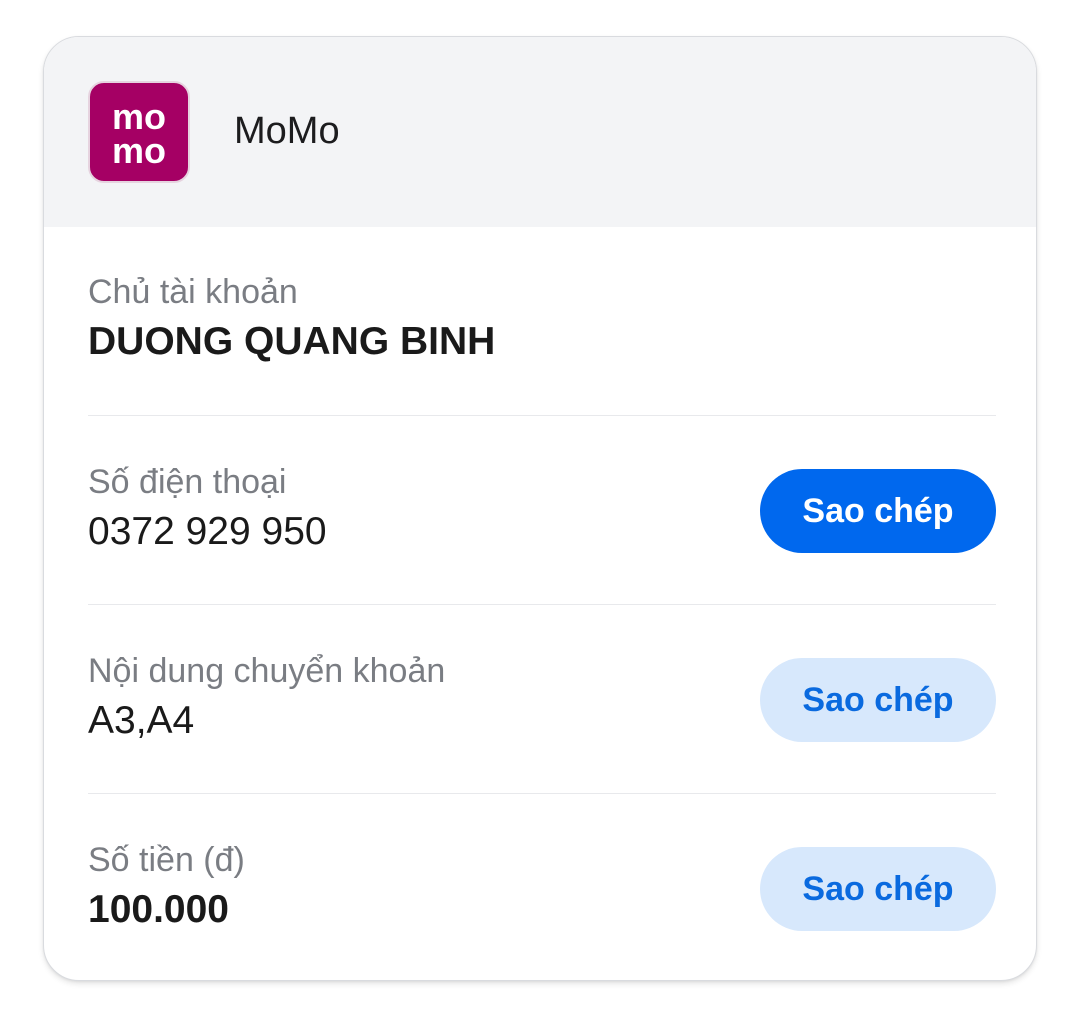  Describe the element at coordinates (542, 887) in the screenshot. I see `amount-row: Số tiền (đ) 100.000 Sao chép` at that location.